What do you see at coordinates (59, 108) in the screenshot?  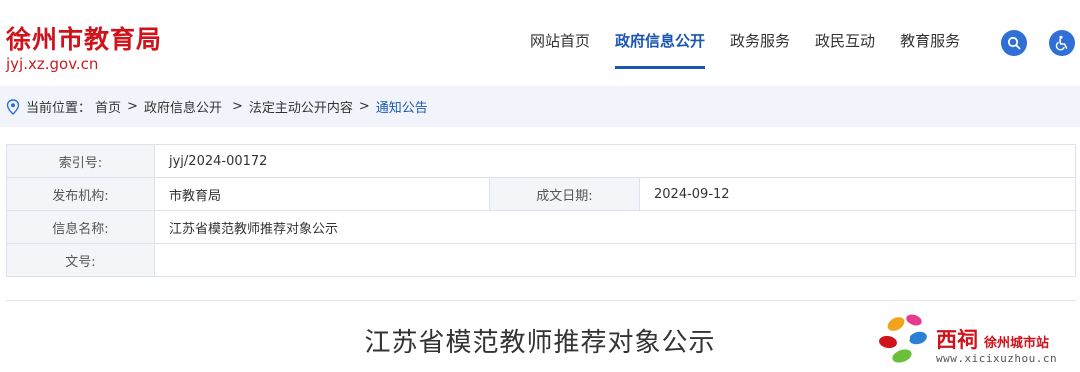 I see `breadcrumb-prefix: 当前位置：` at bounding box center [59, 108].